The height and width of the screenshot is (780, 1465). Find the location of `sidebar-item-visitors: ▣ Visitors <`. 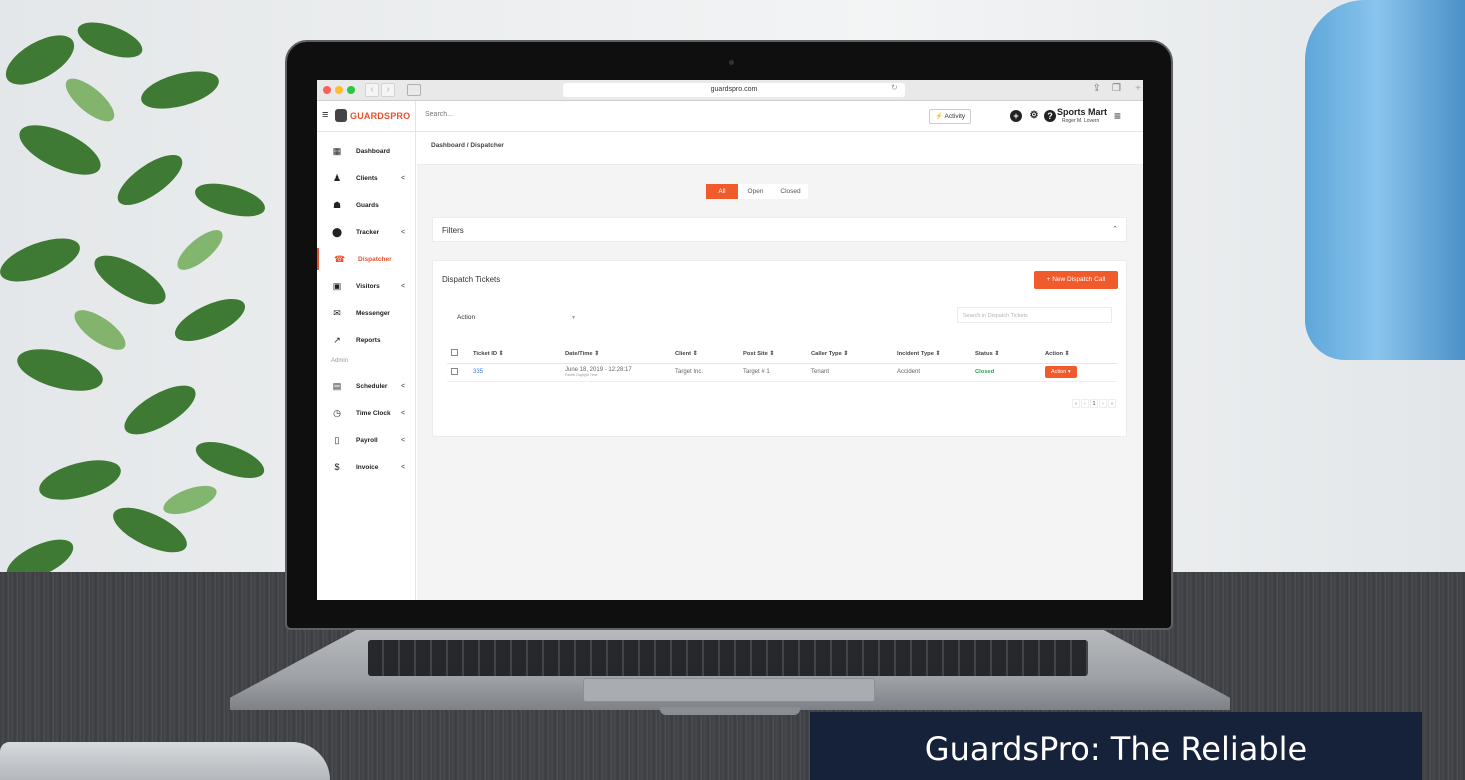

sidebar-item-visitors: ▣ Visitors < is located at coordinates (366, 286).